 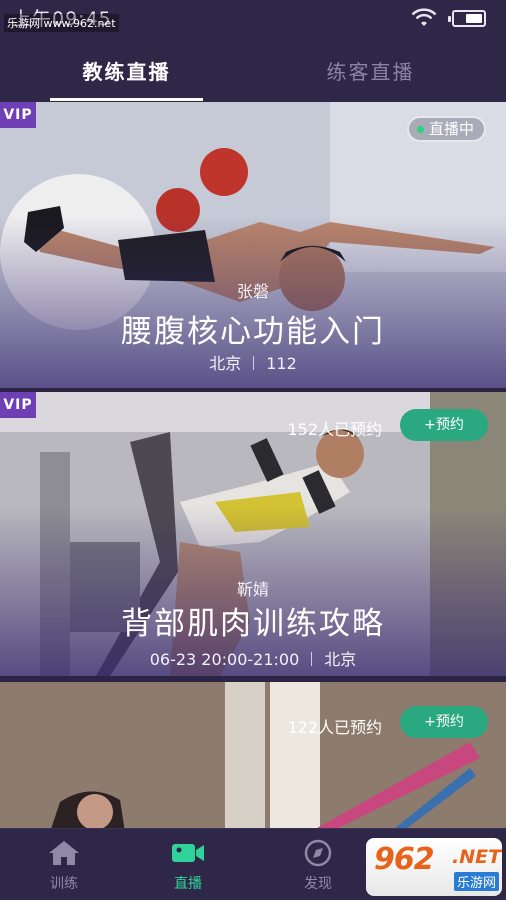 I want to click on wifi-icon, so click(x=424, y=17).